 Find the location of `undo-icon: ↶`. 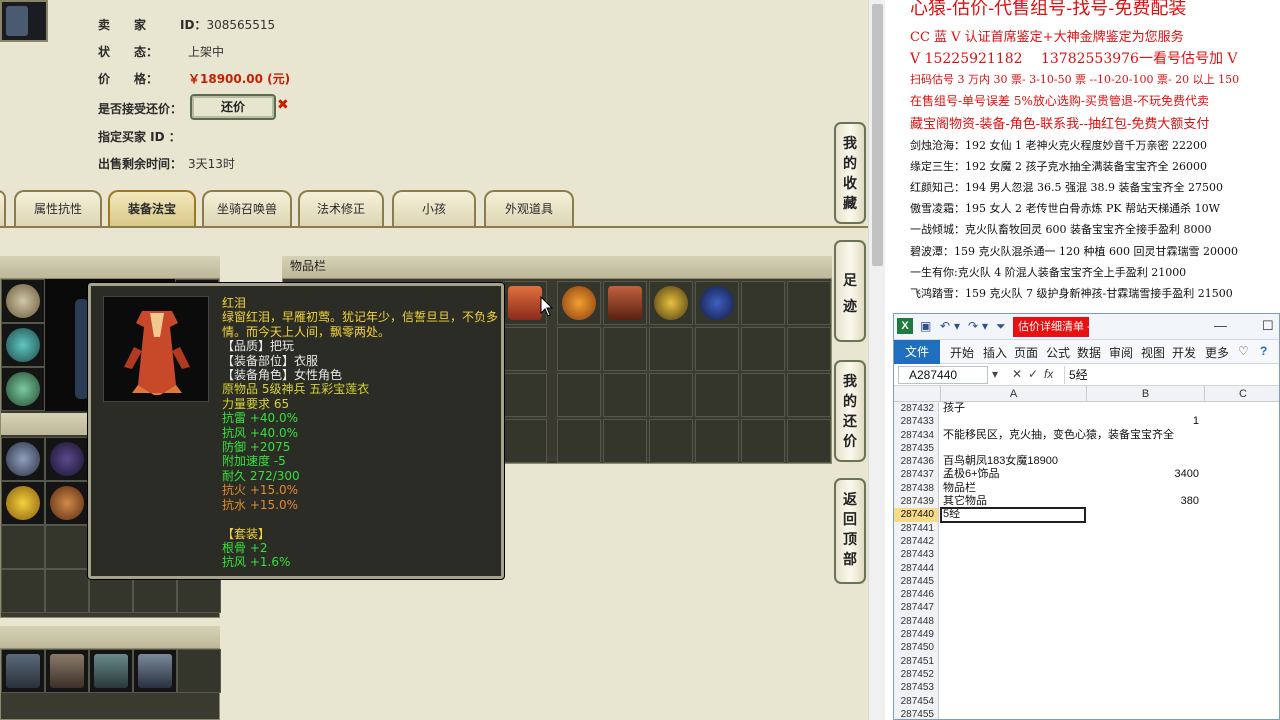

undo-icon: ↶ is located at coordinates (945, 326).